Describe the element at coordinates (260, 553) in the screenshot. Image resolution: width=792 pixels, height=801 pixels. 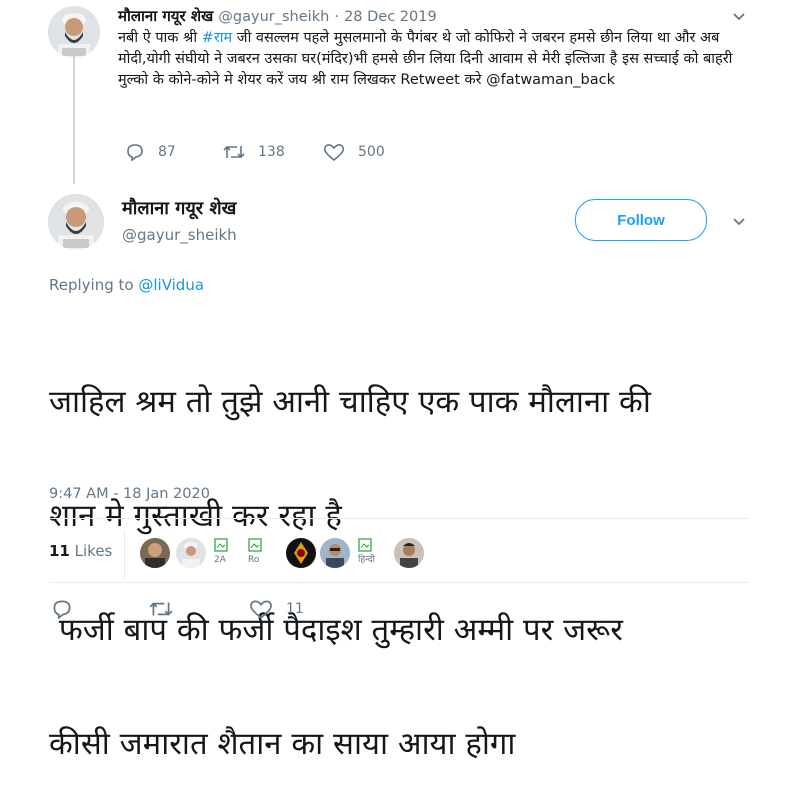
I see `broken-image-icon: Ro` at that location.